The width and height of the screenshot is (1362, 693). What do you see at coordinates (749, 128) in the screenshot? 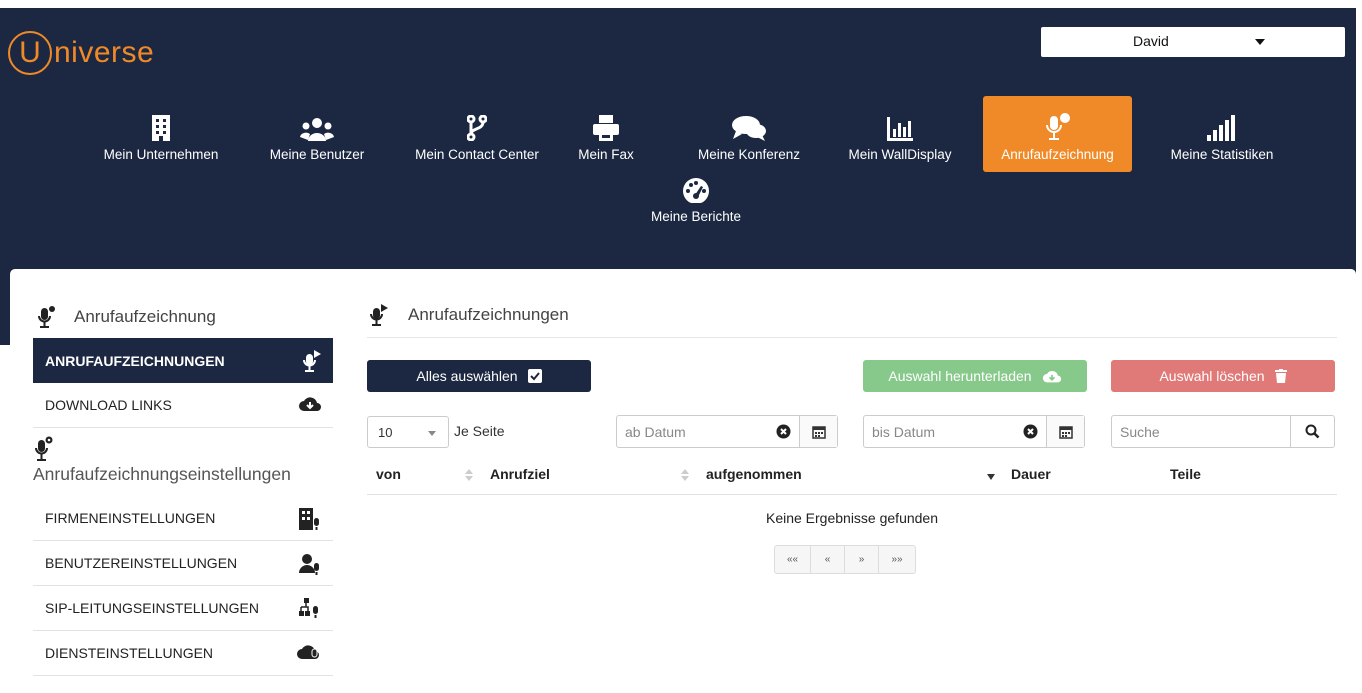
I see `comments-icon` at bounding box center [749, 128].